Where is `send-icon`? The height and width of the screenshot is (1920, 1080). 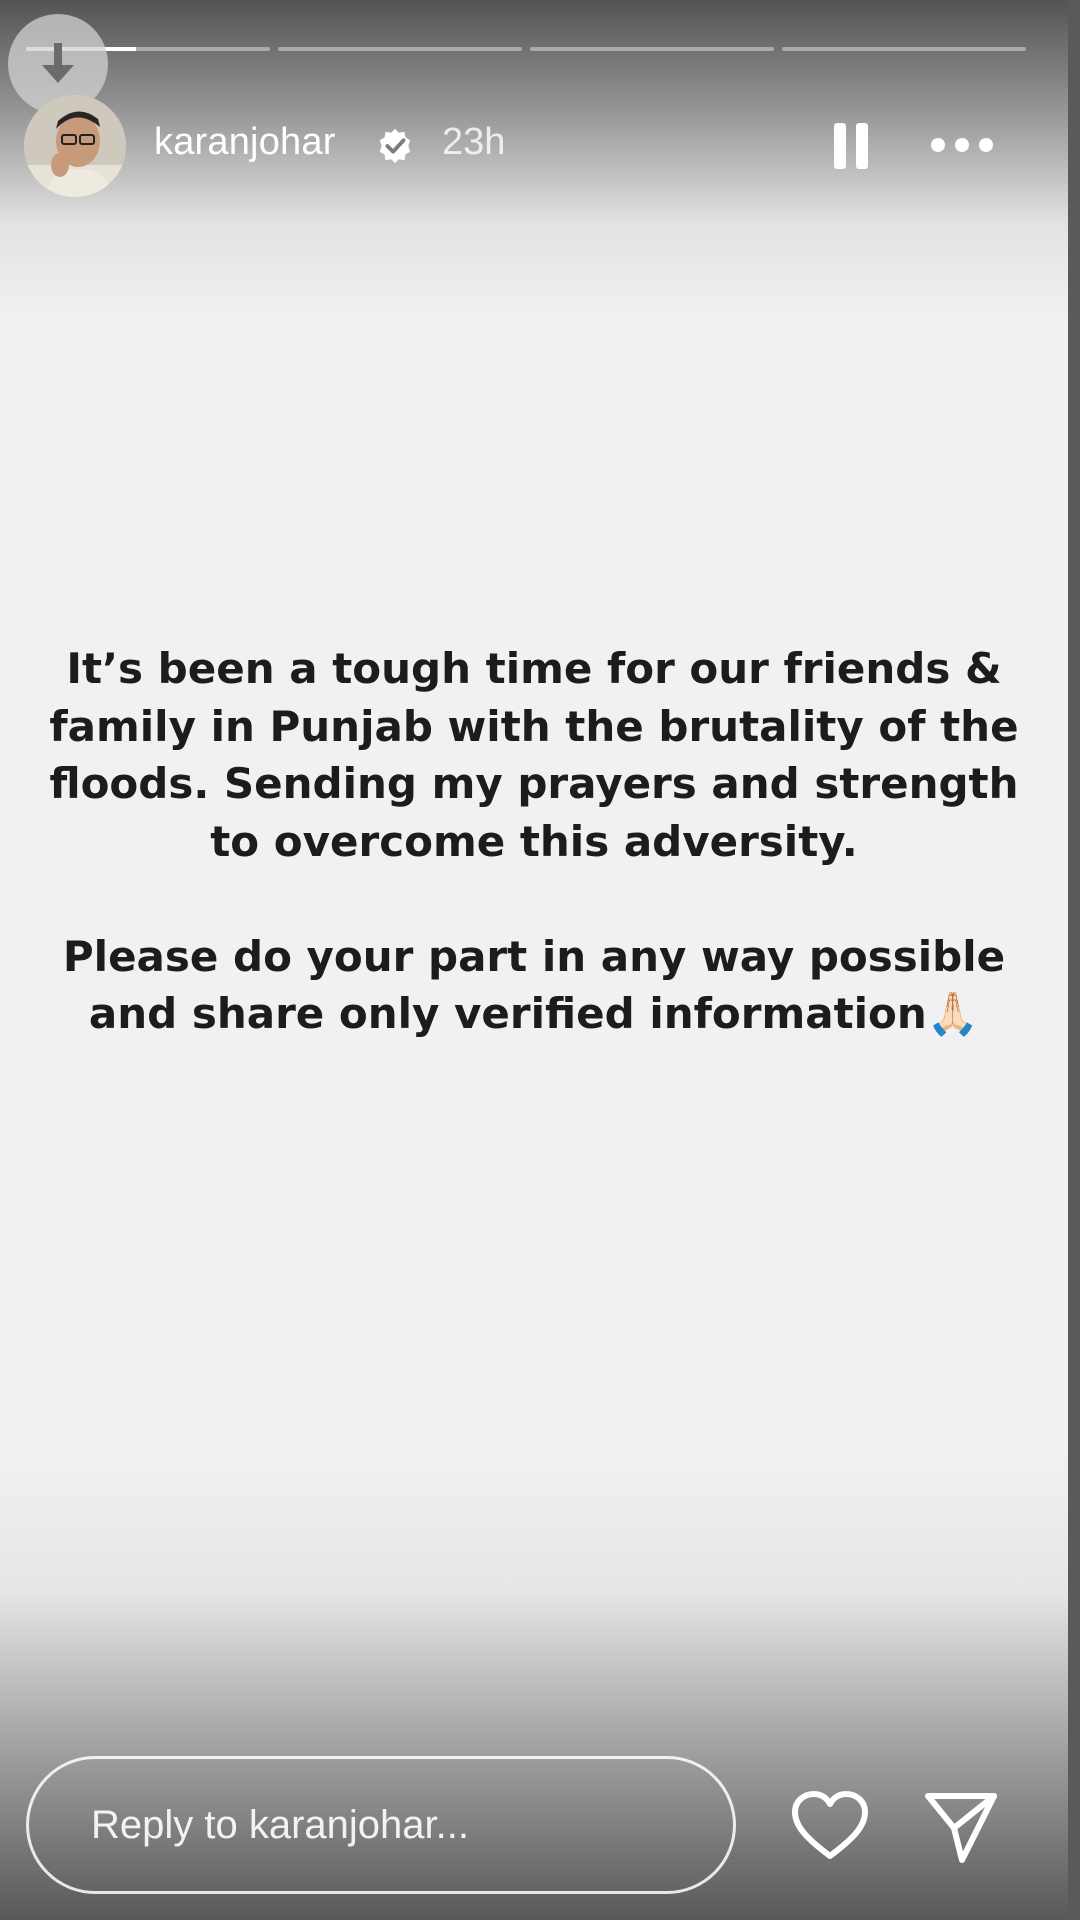
send-icon is located at coordinates (961, 1827).